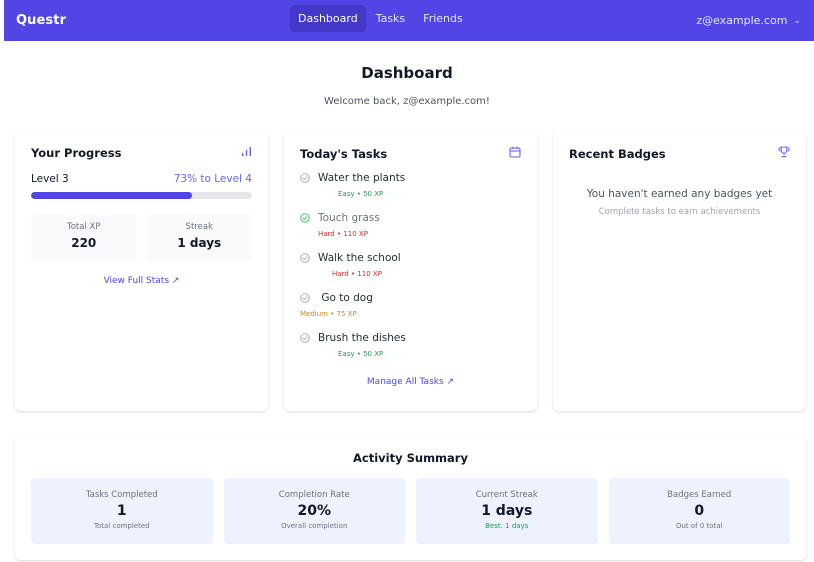  What do you see at coordinates (419, 345) in the screenshot?
I see `task-body: Brush the dishes Easy • 50 XP` at bounding box center [419, 345].